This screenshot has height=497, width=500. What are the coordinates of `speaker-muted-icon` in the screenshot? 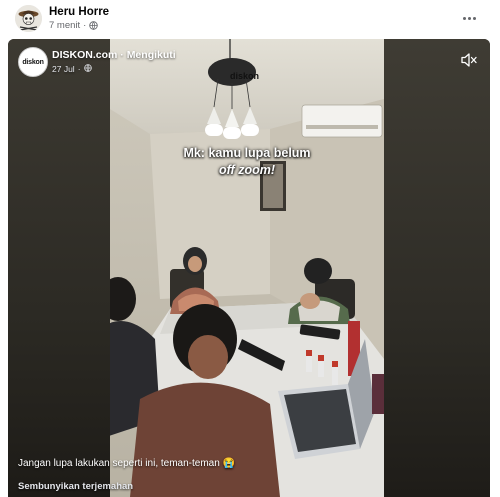 It's located at (469, 60).